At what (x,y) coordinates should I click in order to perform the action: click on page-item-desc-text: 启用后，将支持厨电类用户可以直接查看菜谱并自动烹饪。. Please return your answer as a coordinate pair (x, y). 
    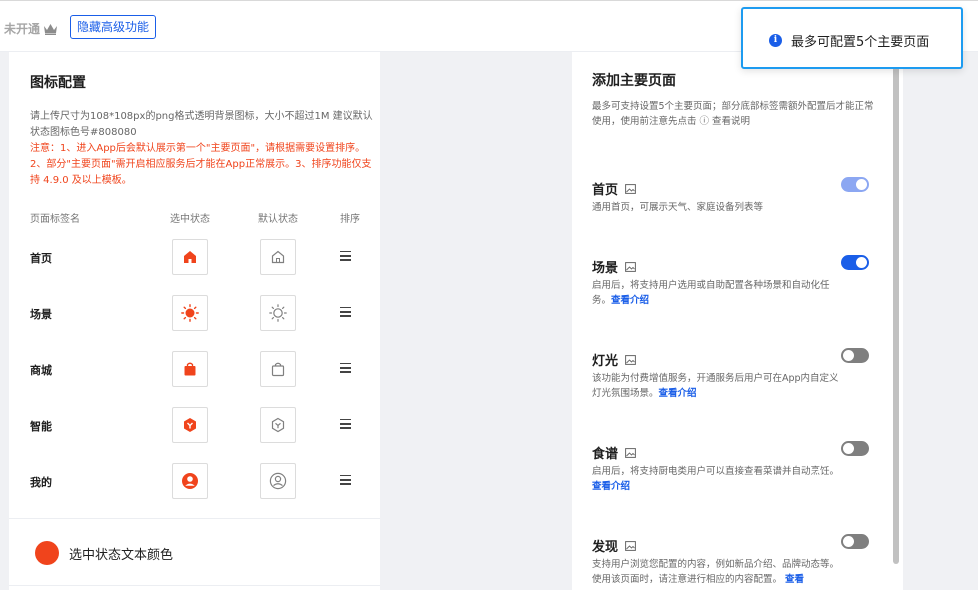
    Looking at the image, I should click on (716, 471).